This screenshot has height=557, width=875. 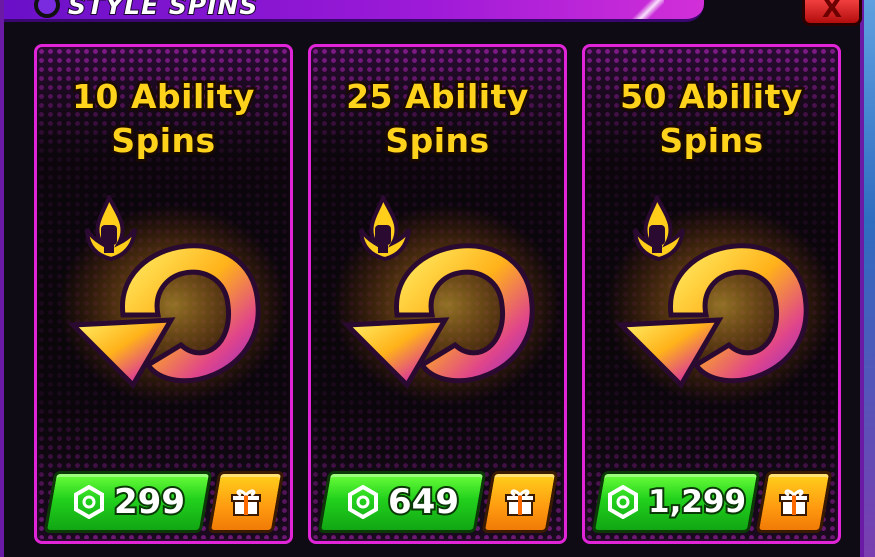 I want to click on buy-button: 299, so click(x=128, y=502).